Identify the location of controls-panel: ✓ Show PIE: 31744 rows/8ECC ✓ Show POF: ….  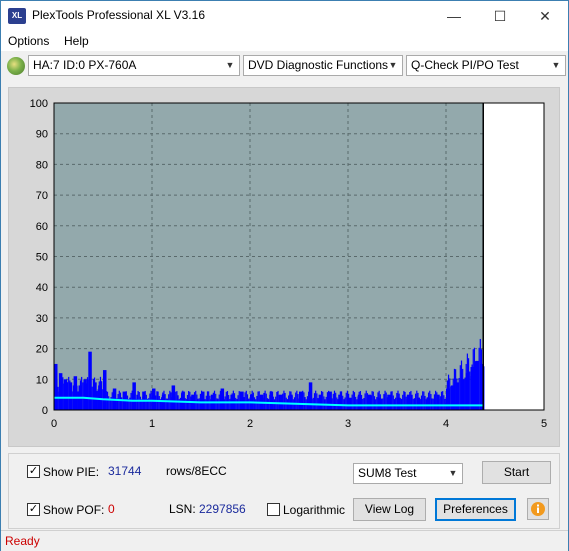
(284, 491).